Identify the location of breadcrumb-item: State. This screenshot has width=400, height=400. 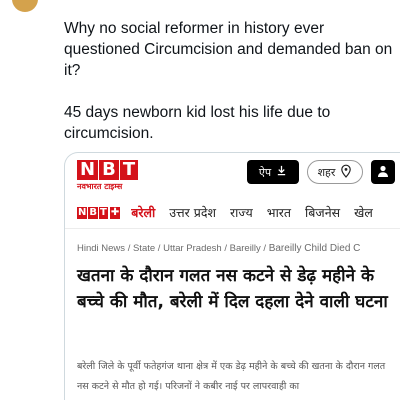
(144, 248).